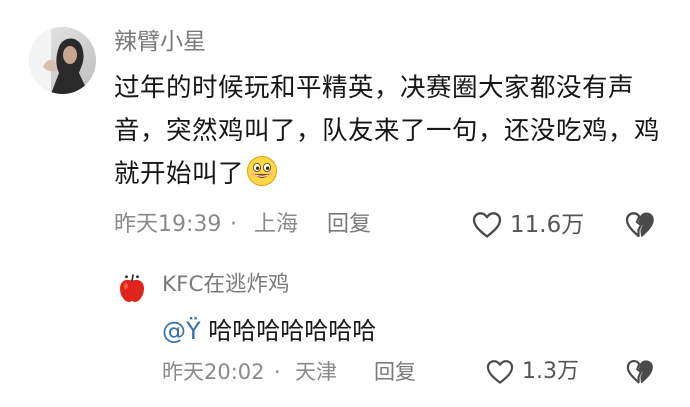 The image size is (690, 407). What do you see at coordinates (168, 224) in the screenshot?
I see `comment-time: 昨天19:39` at bounding box center [168, 224].